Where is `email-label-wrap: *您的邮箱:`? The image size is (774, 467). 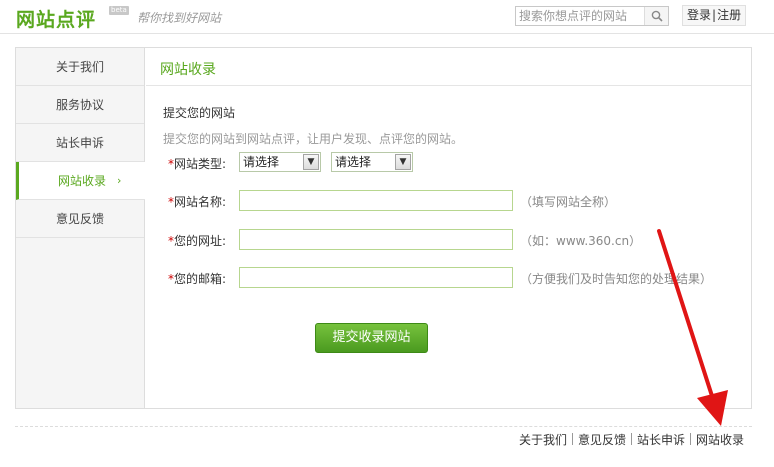
email-label-wrap: *您的邮箱: is located at coordinates (197, 278).